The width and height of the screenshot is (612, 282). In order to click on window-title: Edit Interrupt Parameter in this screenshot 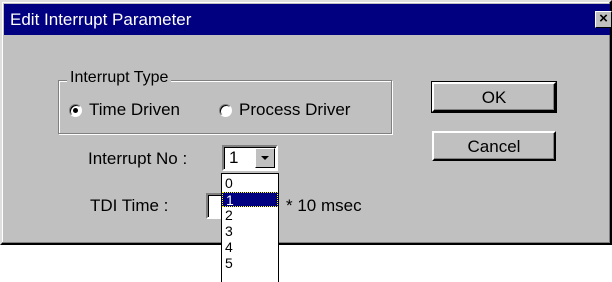, I will do `click(101, 19)`.